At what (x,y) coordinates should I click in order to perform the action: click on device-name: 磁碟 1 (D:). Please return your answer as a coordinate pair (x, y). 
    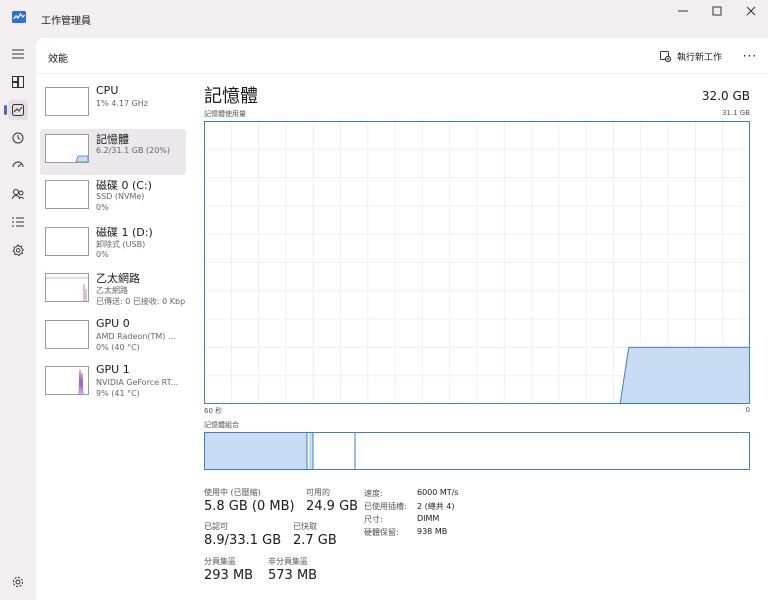
    Looking at the image, I should click on (124, 232).